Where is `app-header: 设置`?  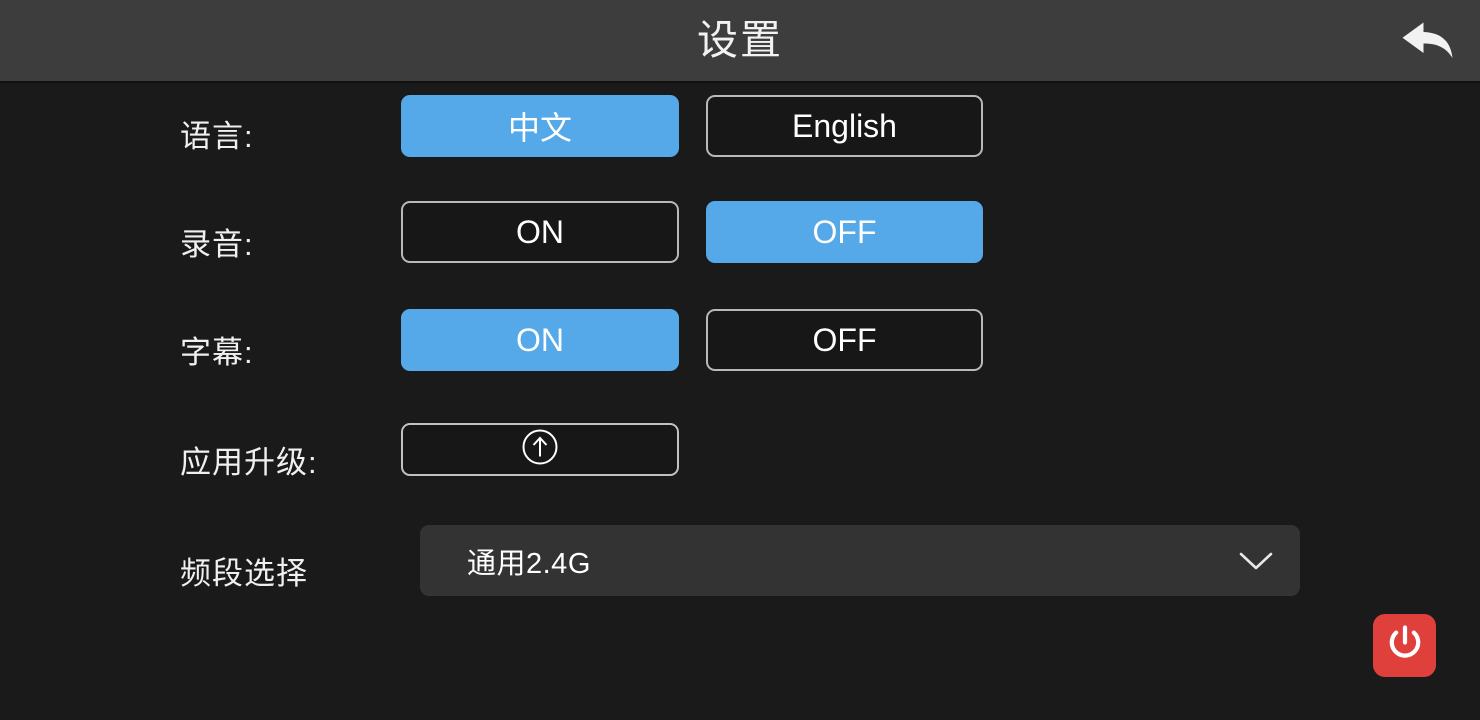 app-header: 设置 is located at coordinates (740, 41).